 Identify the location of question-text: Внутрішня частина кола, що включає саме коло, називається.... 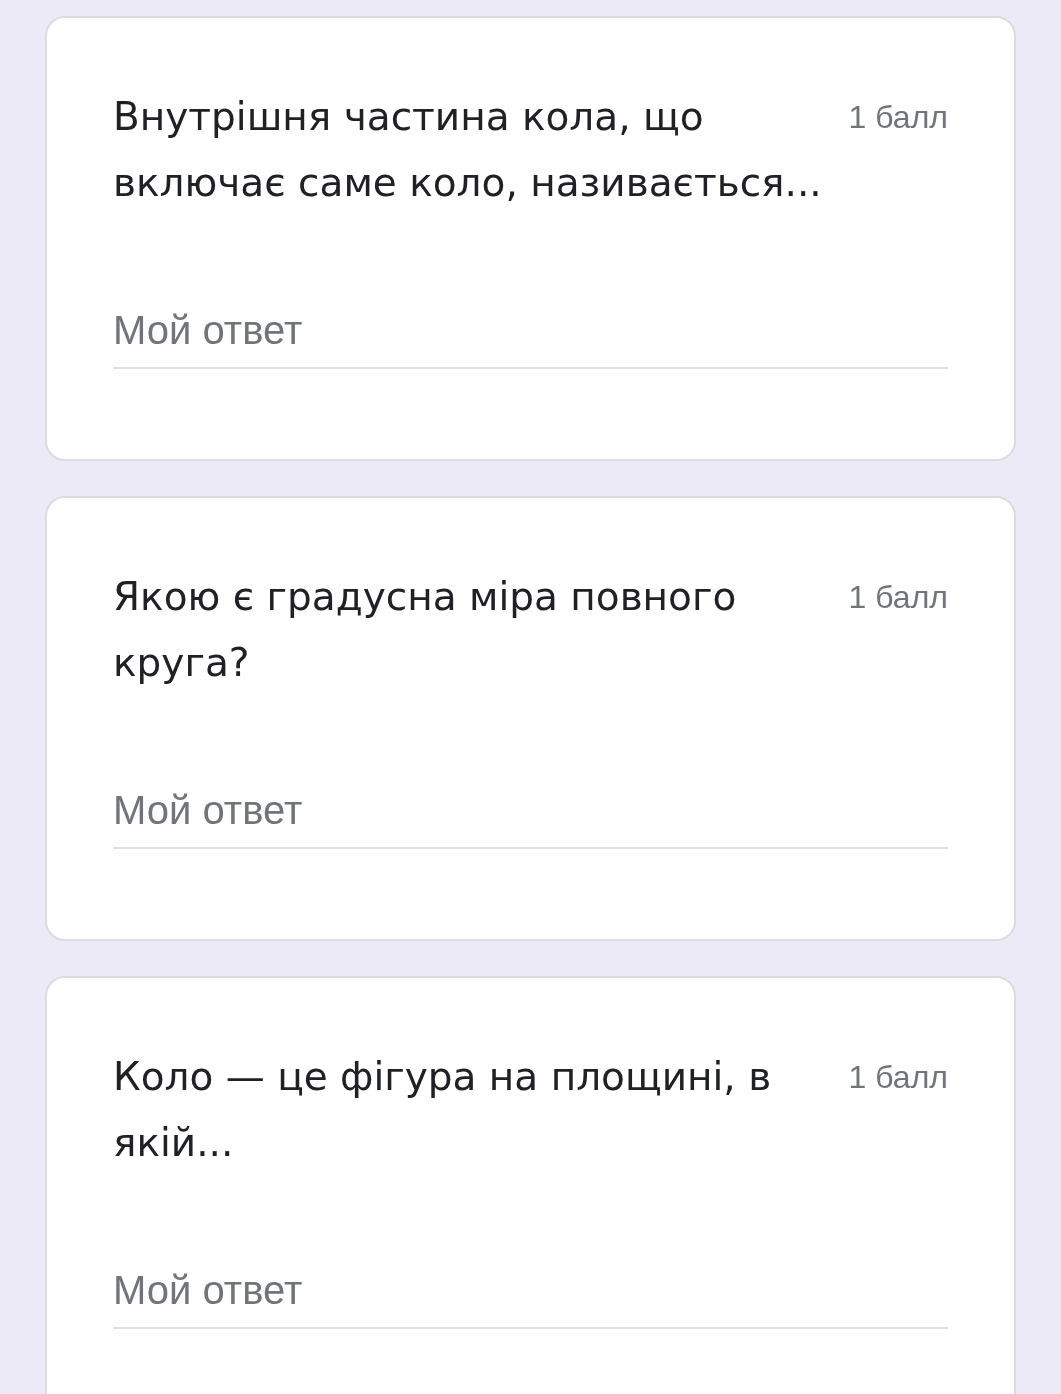
(468, 150).